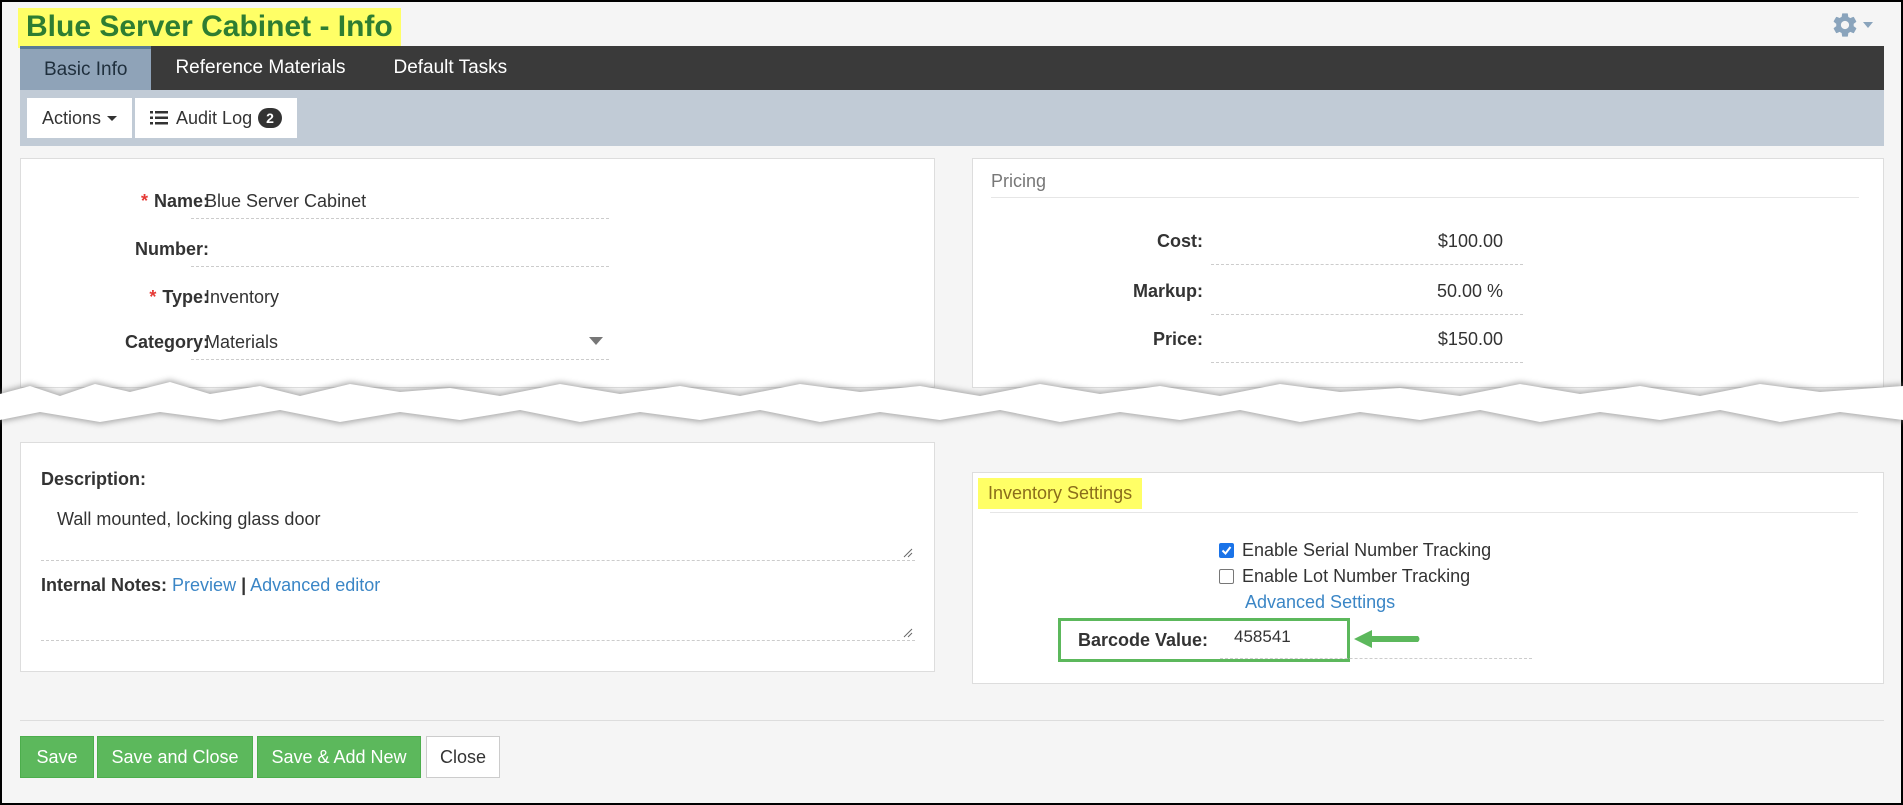 This screenshot has height=805, width=1903. Describe the element at coordinates (1387, 639) in the screenshot. I see `arrow-left-icon` at that location.